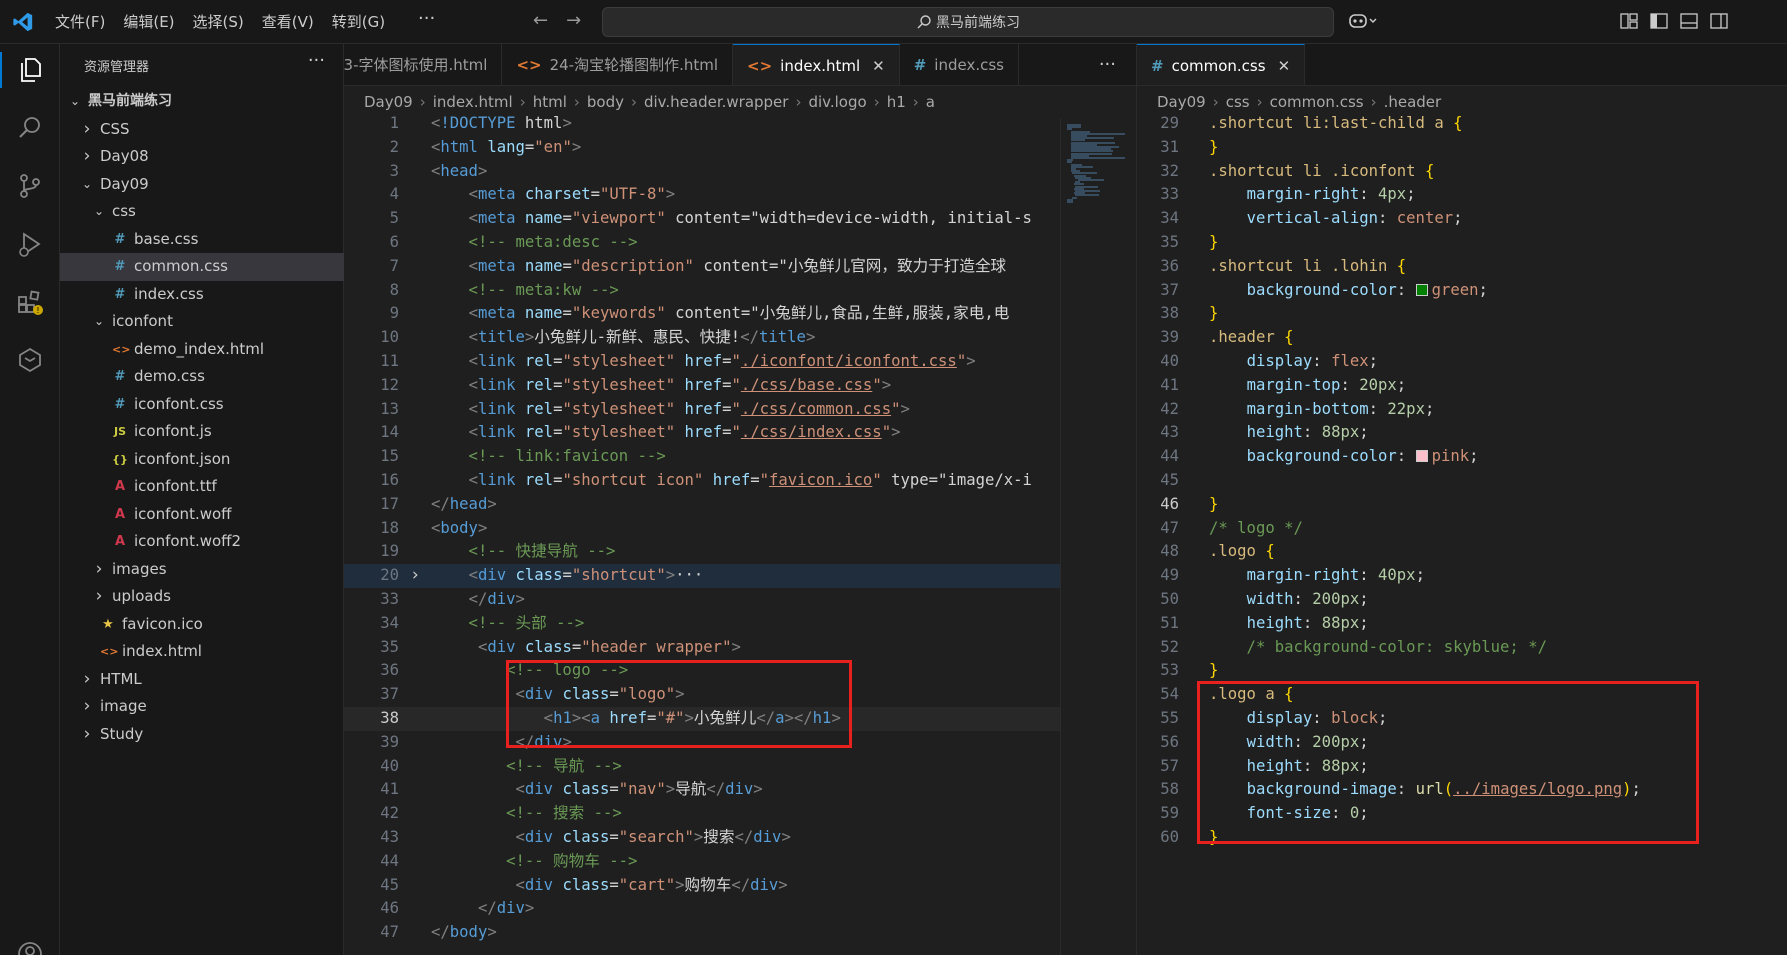 This screenshot has width=1787, height=955. What do you see at coordinates (473, 102) in the screenshot?
I see `breadcrumb-item: index.html` at bounding box center [473, 102].